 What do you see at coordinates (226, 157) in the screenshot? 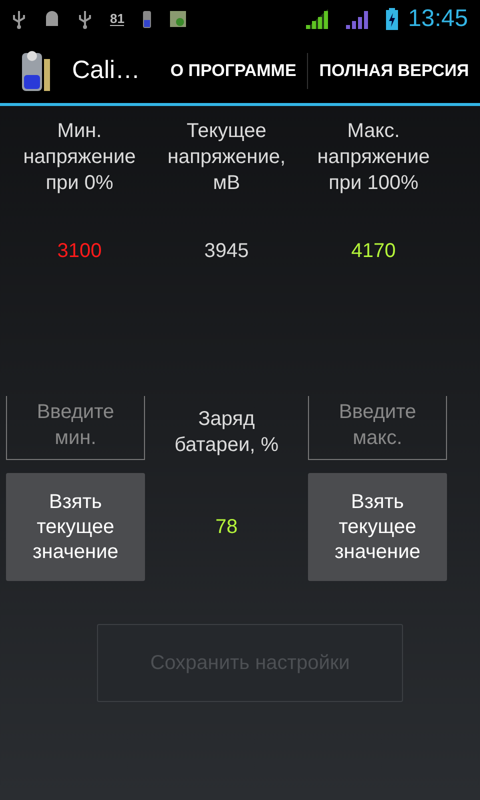
I see `column-heading: Текущее напряжение, мВ` at bounding box center [226, 157].